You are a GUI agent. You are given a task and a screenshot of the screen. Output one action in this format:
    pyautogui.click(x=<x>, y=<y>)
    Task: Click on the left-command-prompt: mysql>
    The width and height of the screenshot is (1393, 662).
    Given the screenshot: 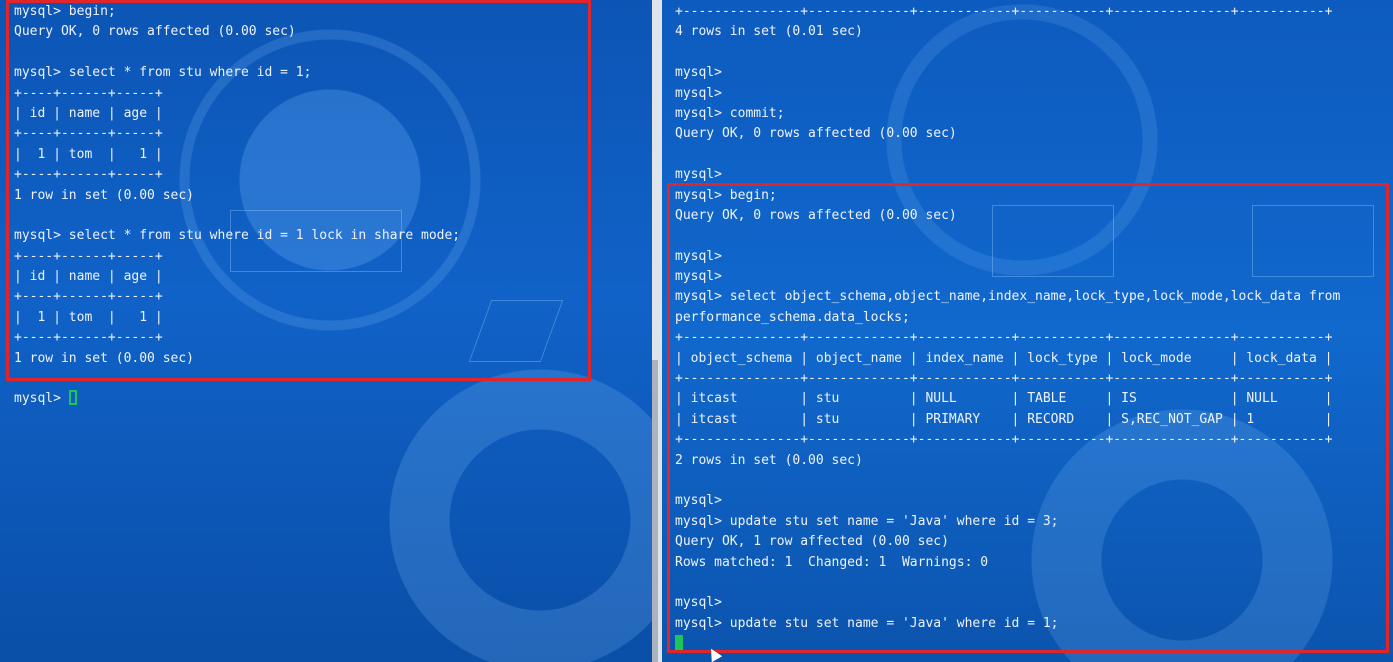 What is the action you would take?
    pyautogui.click(x=237, y=399)
    